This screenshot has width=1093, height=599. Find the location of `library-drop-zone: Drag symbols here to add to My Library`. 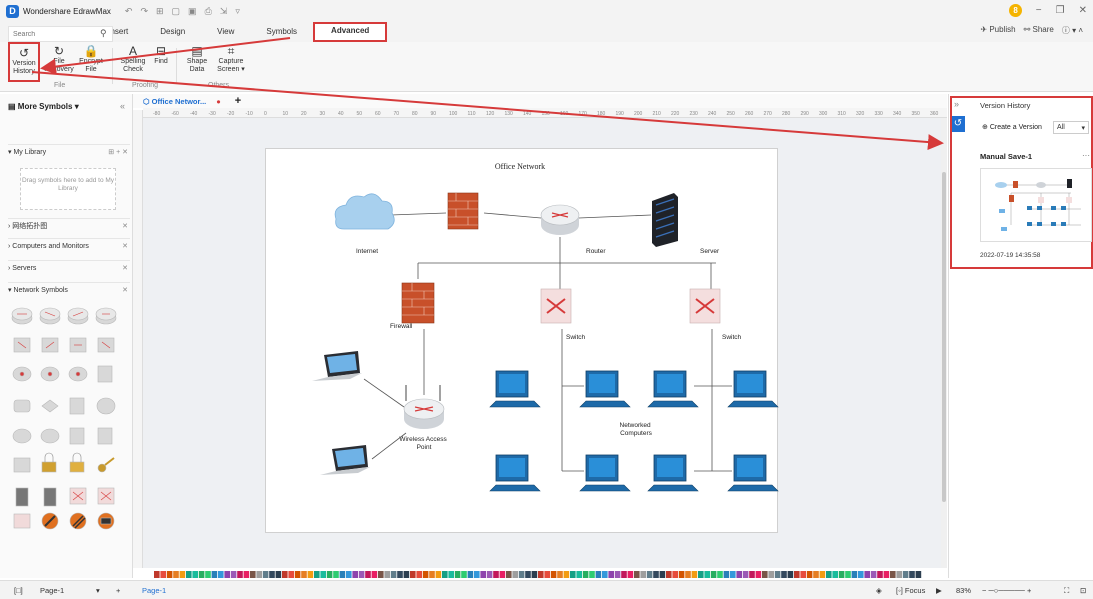

library-drop-zone: Drag symbols here to add to My Library is located at coordinates (68, 189).